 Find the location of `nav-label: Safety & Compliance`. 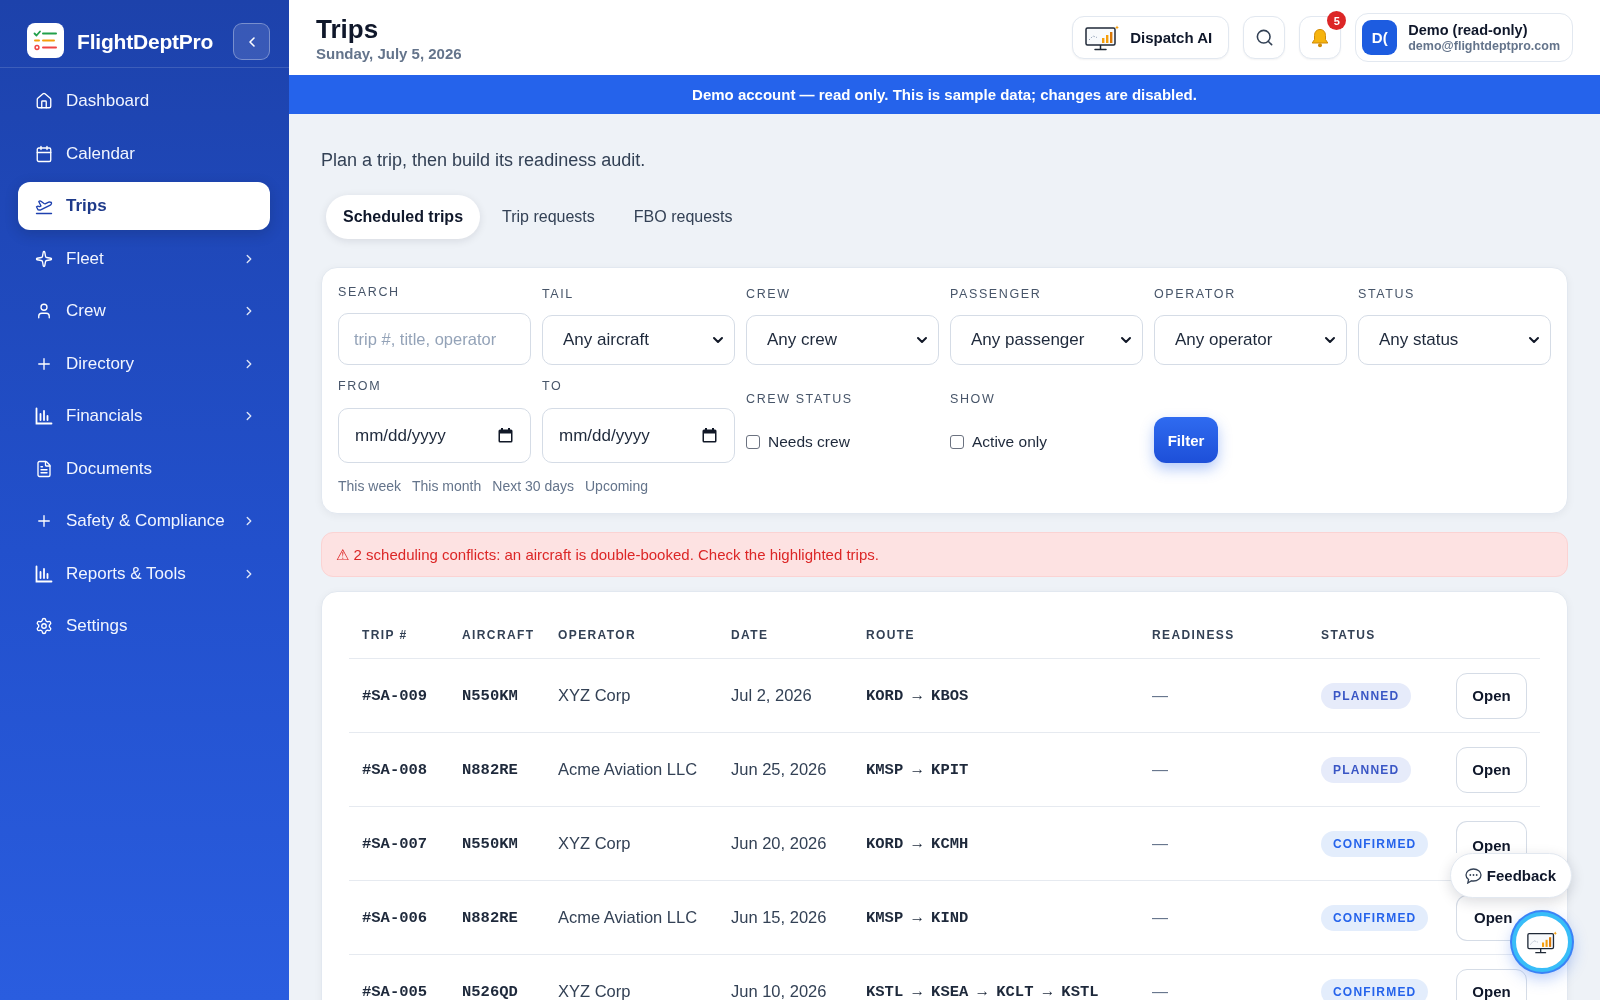

nav-label: Safety & Compliance is located at coordinates (145, 521).